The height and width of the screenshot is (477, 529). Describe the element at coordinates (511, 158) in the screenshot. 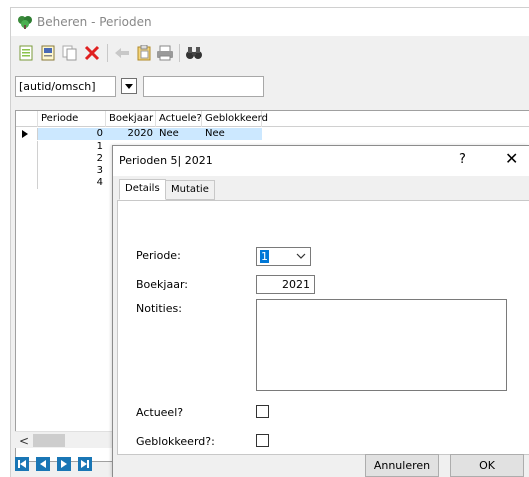

I see `close-button: ✕` at that location.